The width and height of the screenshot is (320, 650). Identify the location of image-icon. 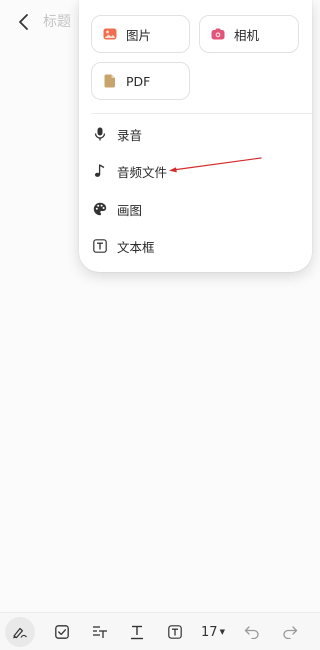
(110, 34).